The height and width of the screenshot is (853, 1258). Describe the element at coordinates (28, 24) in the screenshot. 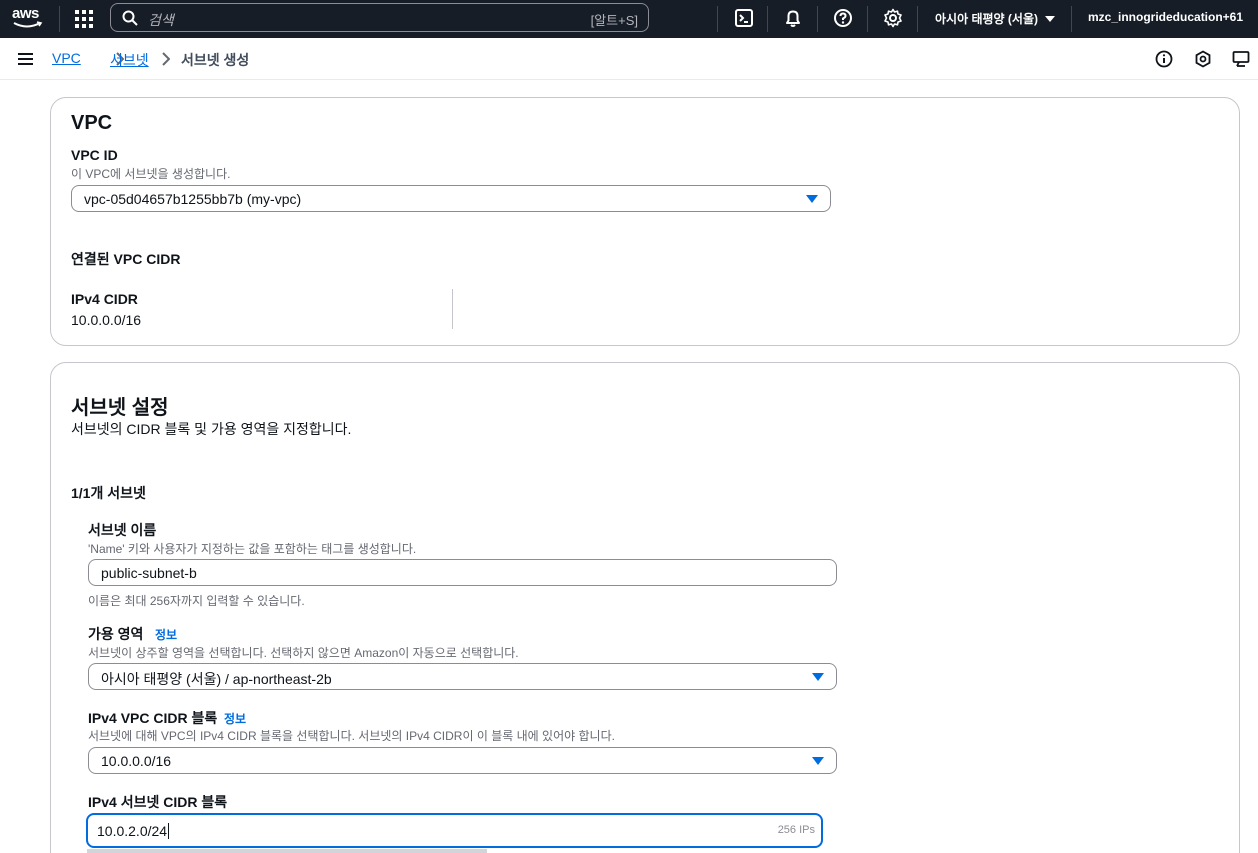

I see `aws-smile-icon` at that location.